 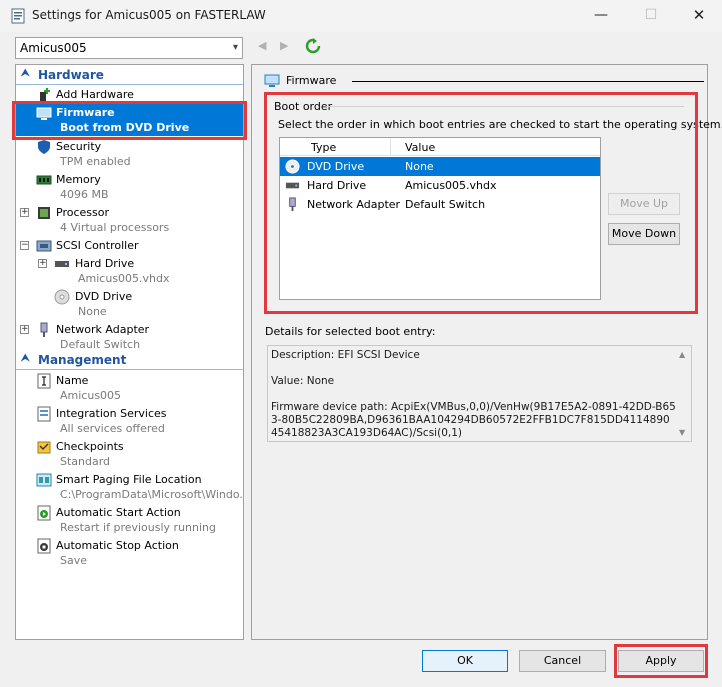 I want to click on scroll-up-icon: ▲, so click(x=682, y=354).